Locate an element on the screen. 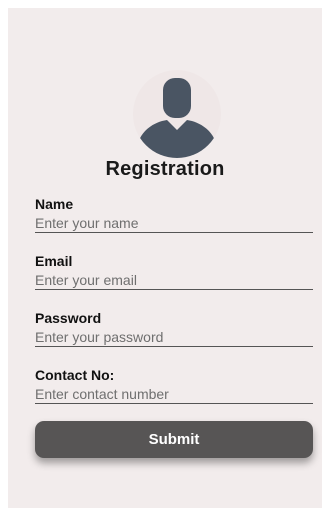 Image resolution: width=331 pixels, height=515 pixels. name-field-group: Name is located at coordinates (174, 214).